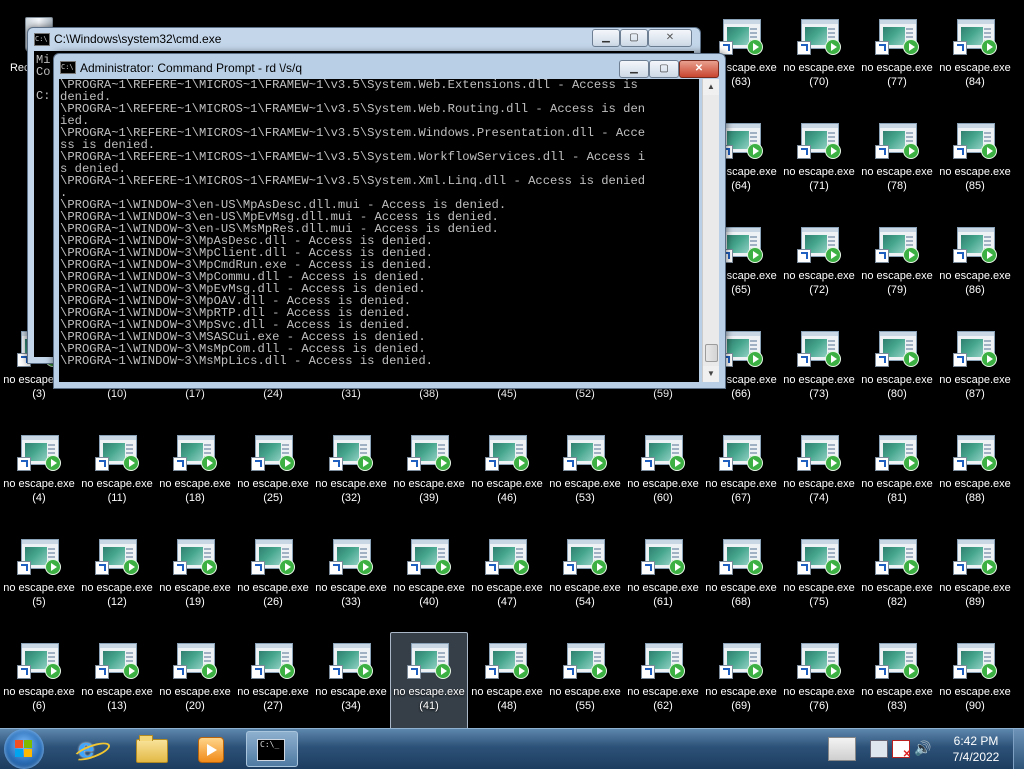 This screenshot has height=769, width=1024. I want to click on desktop-shortcut: no escape.exe (84), so click(975, 60).